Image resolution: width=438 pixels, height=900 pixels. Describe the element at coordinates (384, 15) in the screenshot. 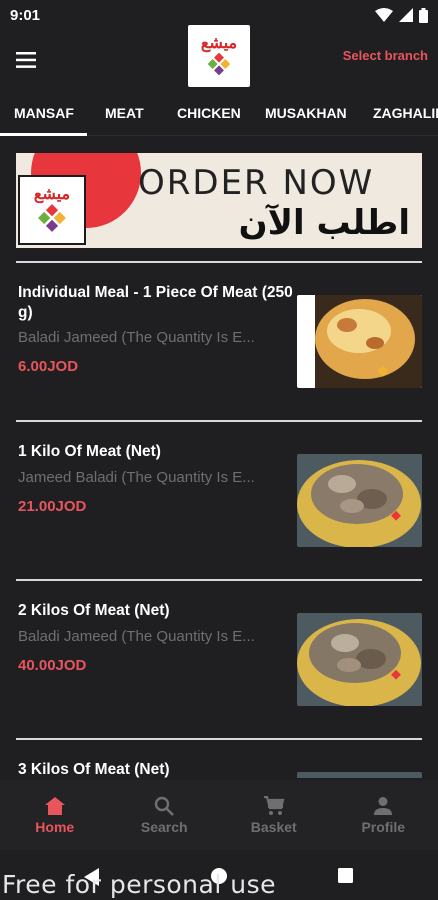

I see `wifi-icon` at that location.